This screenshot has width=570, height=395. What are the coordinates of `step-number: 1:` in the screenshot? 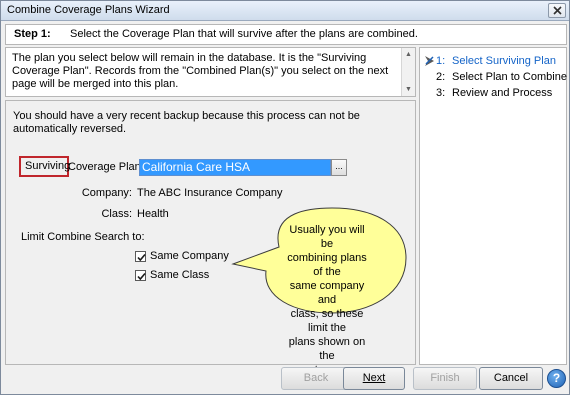 It's located at (441, 61).